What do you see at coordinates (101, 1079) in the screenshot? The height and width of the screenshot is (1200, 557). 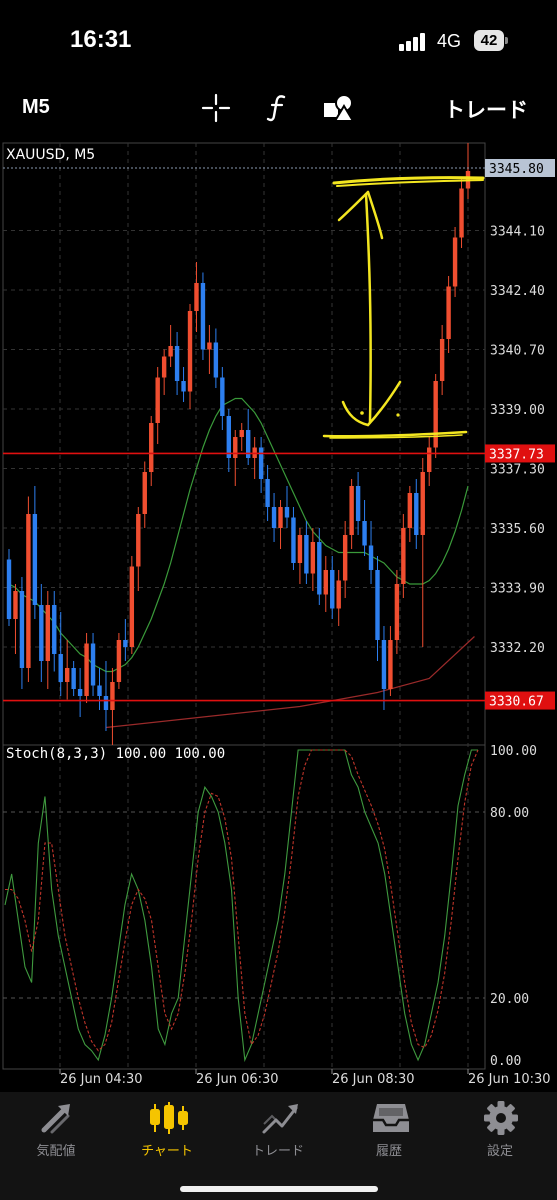 I see `time-tick-label: 26 Jun 04:30` at bounding box center [101, 1079].